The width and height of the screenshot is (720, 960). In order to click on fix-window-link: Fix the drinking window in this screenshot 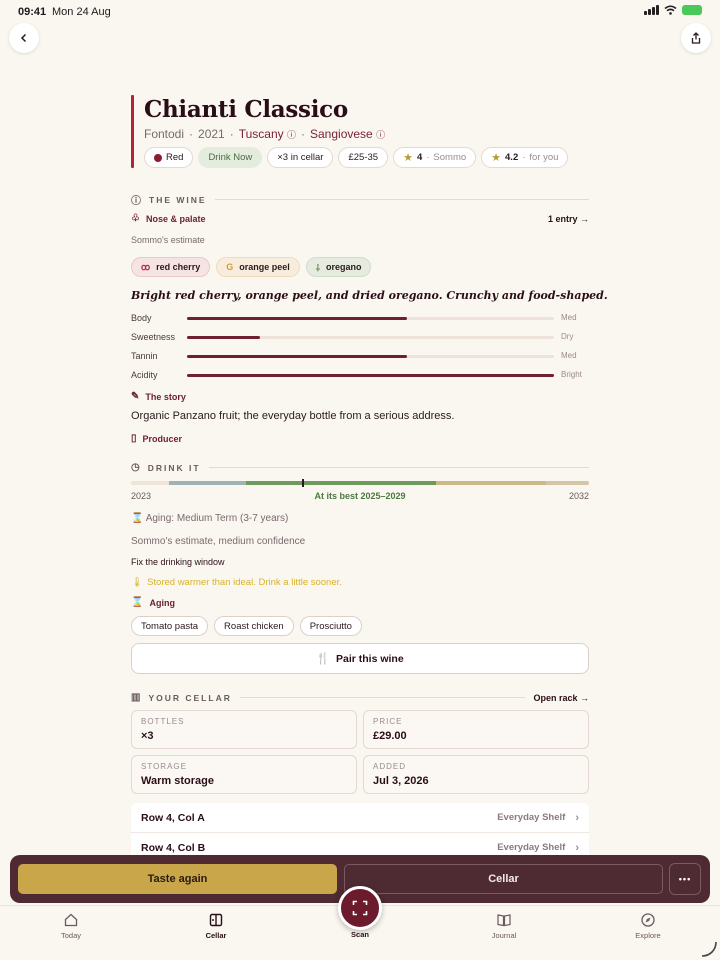, I will do `click(178, 562)`.